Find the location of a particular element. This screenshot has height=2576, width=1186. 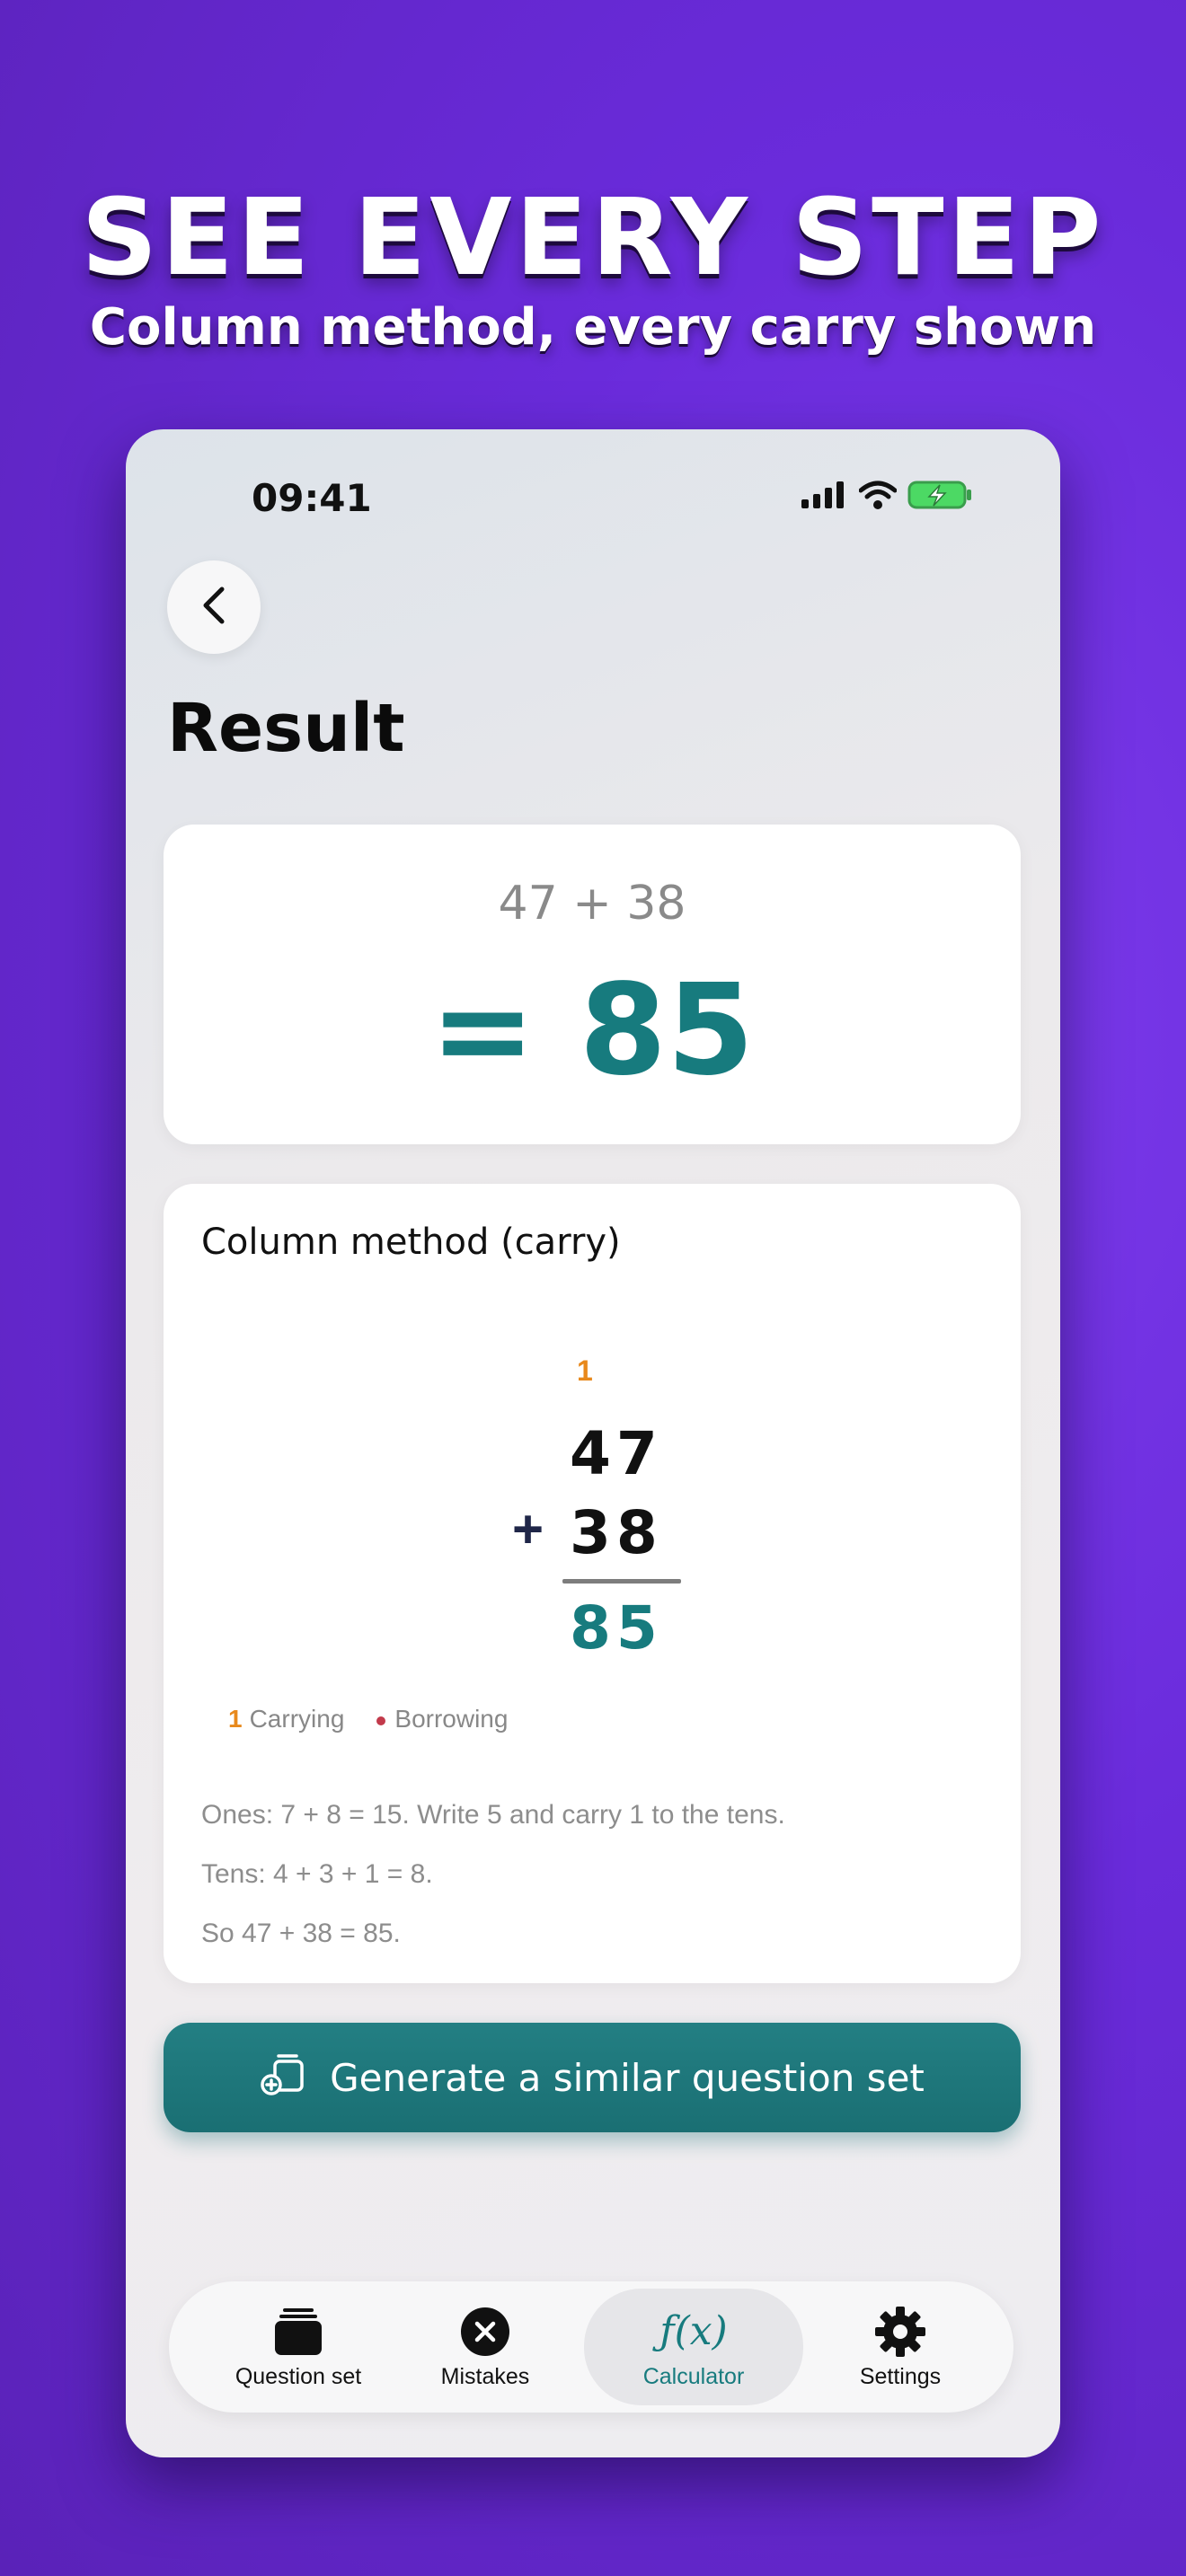

sum-divider is located at coordinates (621, 1581).